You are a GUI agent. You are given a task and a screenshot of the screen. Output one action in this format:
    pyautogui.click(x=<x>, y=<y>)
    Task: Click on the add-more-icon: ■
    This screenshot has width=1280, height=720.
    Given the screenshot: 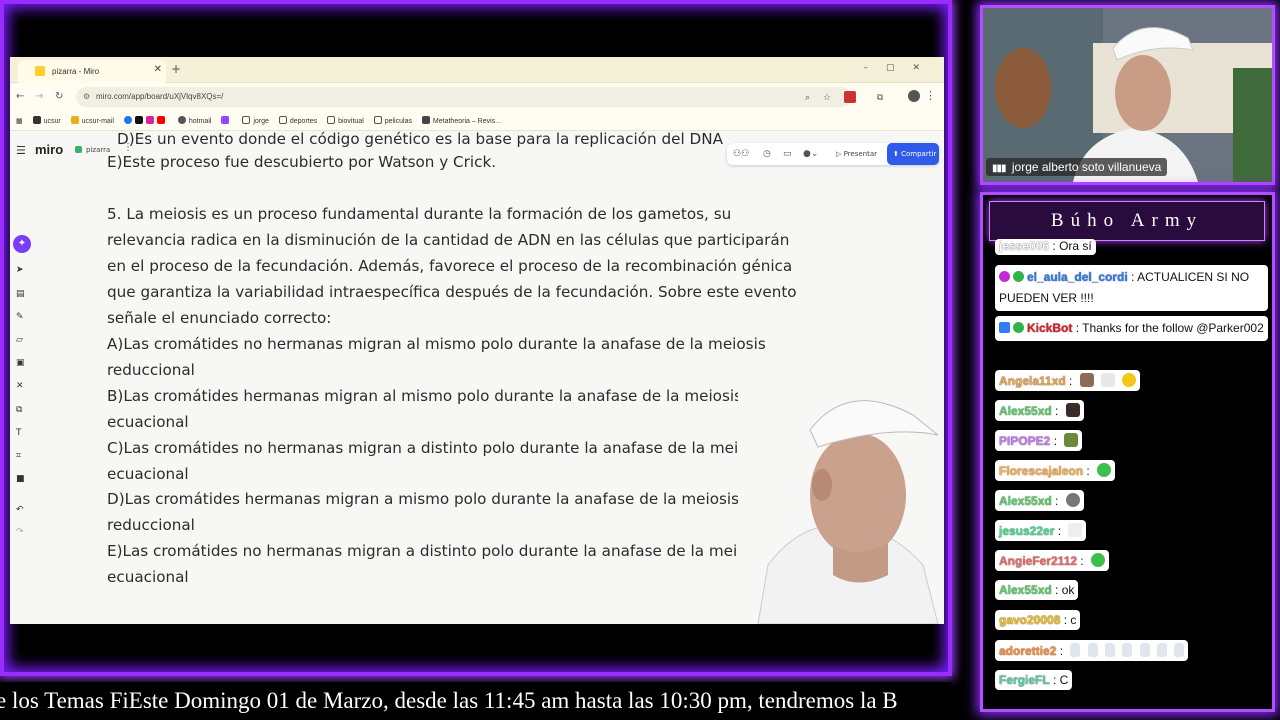 What is the action you would take?
    pyautogui.click(x=20, y=479)
    